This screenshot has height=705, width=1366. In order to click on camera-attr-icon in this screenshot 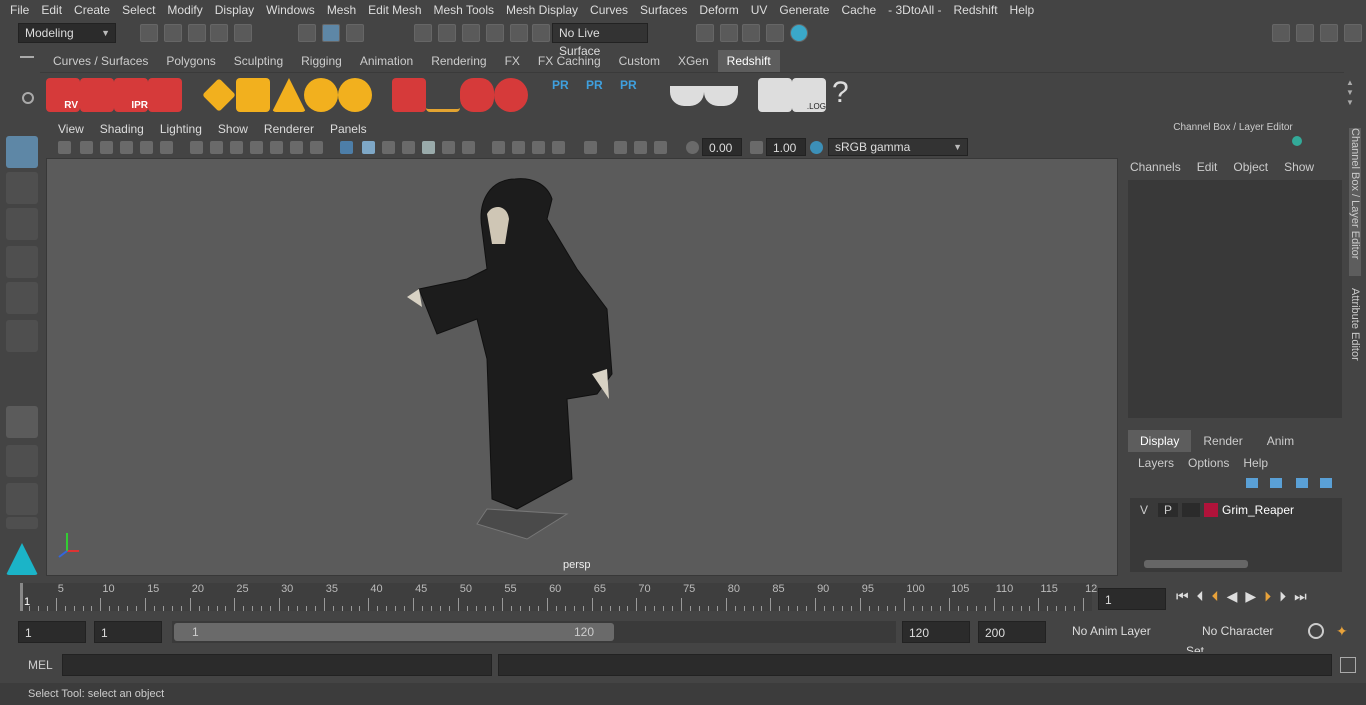, I will do `click(86, 147)`.